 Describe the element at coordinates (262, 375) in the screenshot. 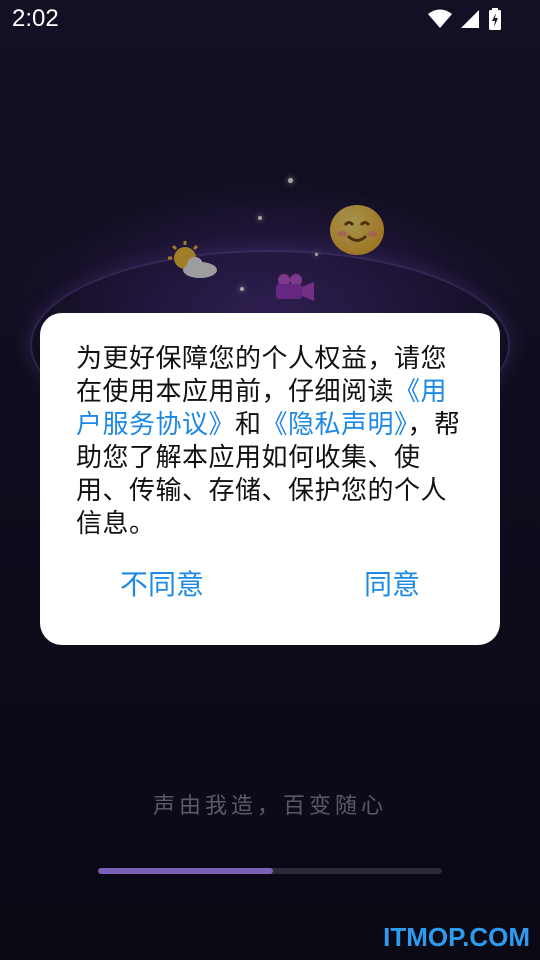

I see `message-text: 为更好保障您的个人权益，请您在使用本应用前，仔细阅读` at that location.